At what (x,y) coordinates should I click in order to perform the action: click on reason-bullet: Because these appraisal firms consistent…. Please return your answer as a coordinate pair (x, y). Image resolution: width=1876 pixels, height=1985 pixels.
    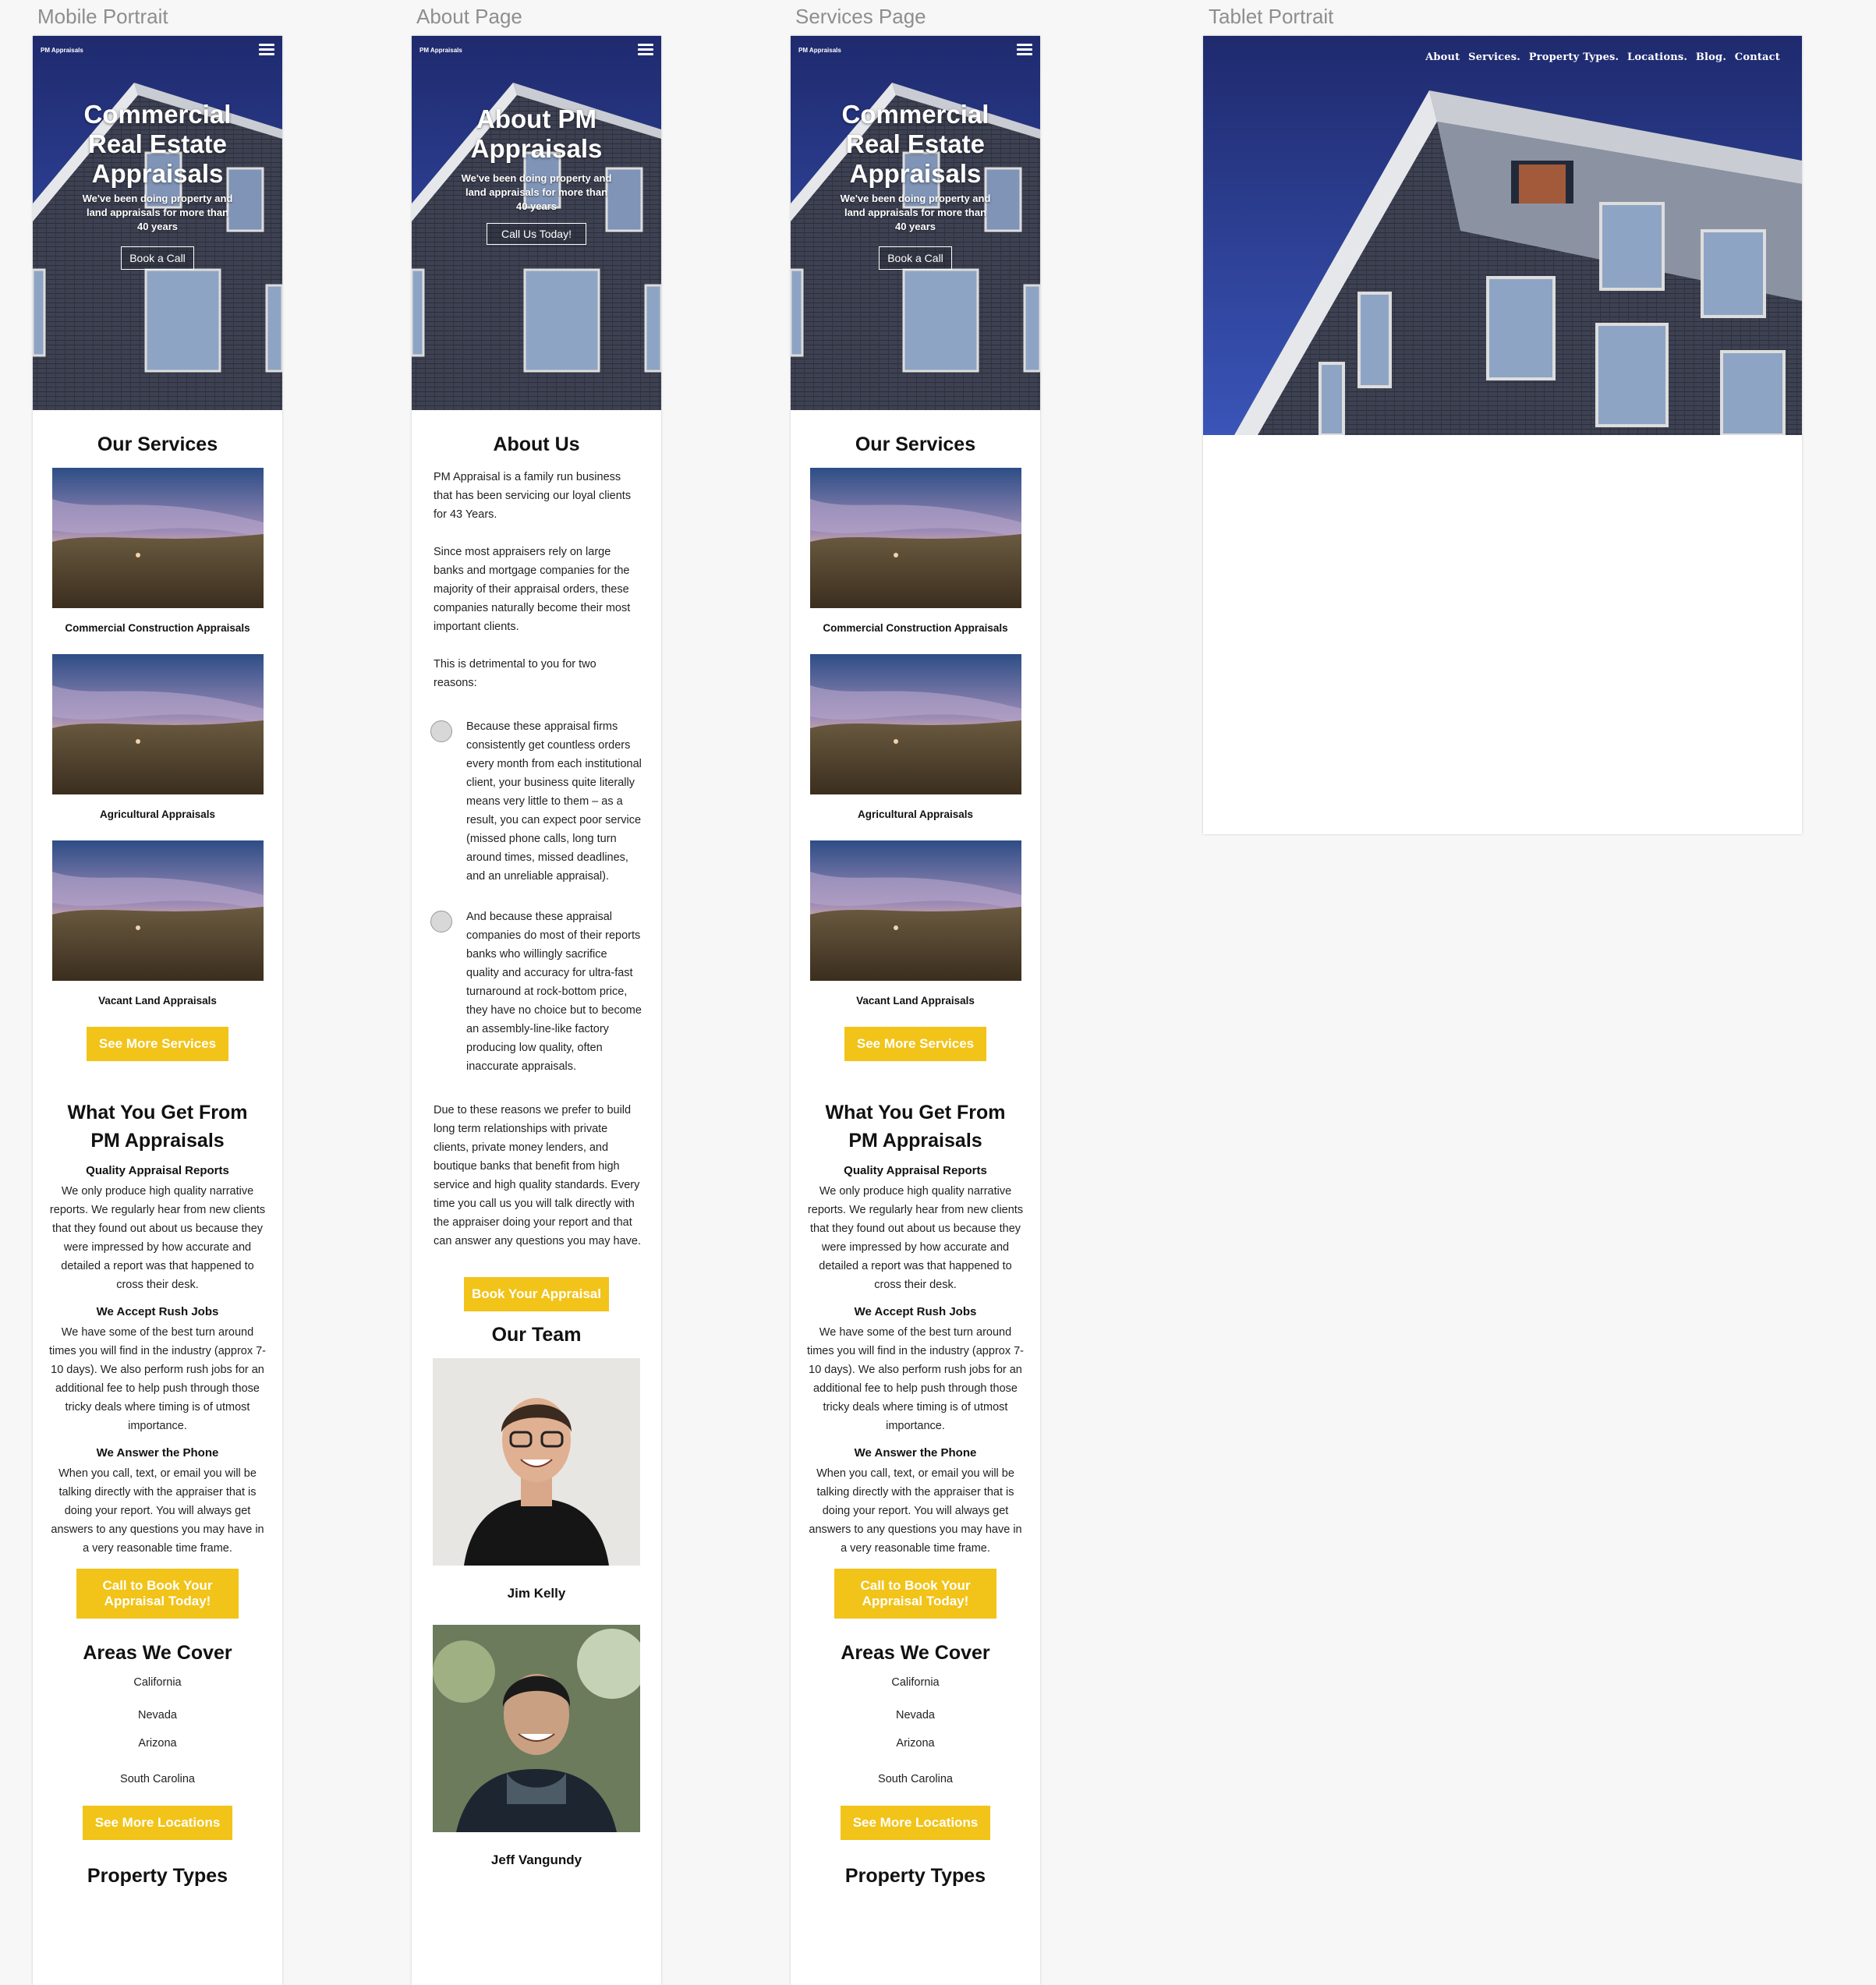
    Looking at the image, I should click on (527, 801).